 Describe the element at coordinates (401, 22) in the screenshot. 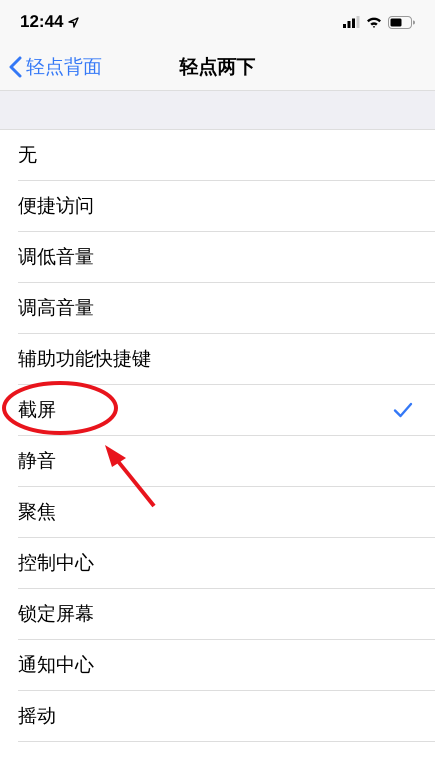

I see `battery-icon` at that location.